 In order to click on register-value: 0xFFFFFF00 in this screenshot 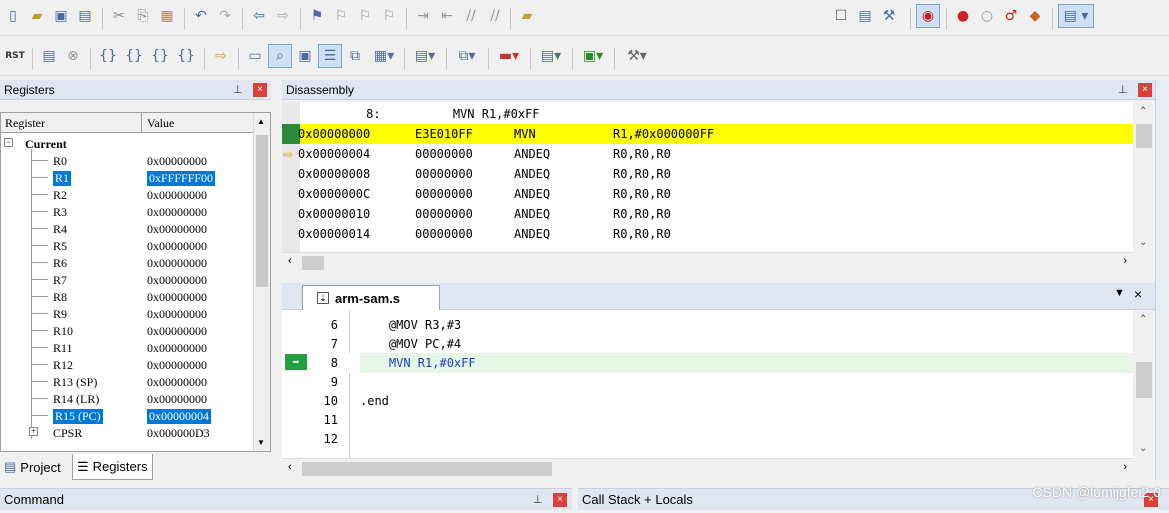, I will do `click(181, 178)`.